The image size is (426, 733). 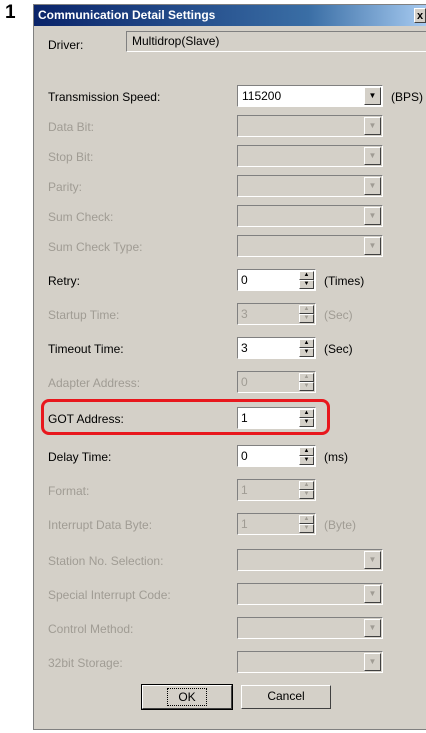 I want to click on special-interrupt-code-row: Special Interrupt Code: ▼, so click(x=230, y=595).